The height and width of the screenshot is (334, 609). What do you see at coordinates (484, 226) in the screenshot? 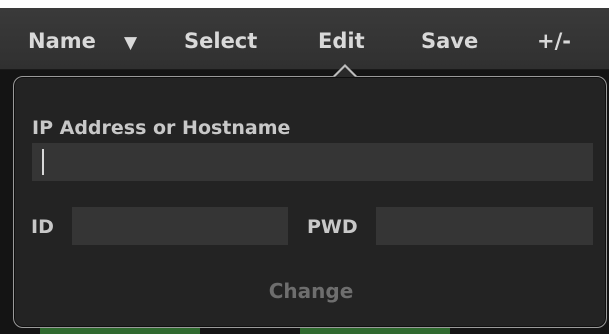
I see `password-input` at bounding box center [484, 226].